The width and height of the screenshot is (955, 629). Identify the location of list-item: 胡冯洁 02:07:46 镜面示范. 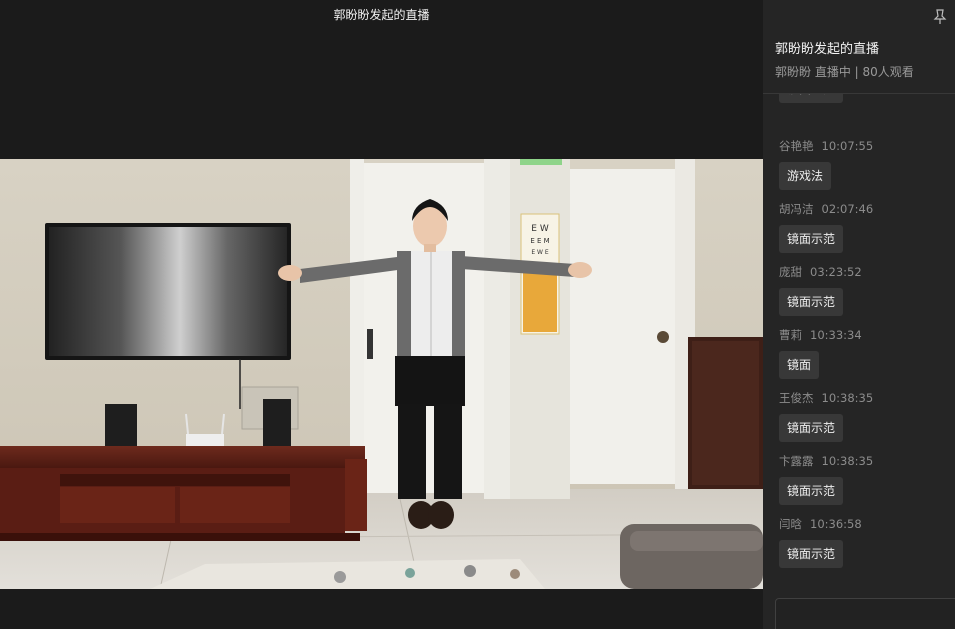
(826, 227).